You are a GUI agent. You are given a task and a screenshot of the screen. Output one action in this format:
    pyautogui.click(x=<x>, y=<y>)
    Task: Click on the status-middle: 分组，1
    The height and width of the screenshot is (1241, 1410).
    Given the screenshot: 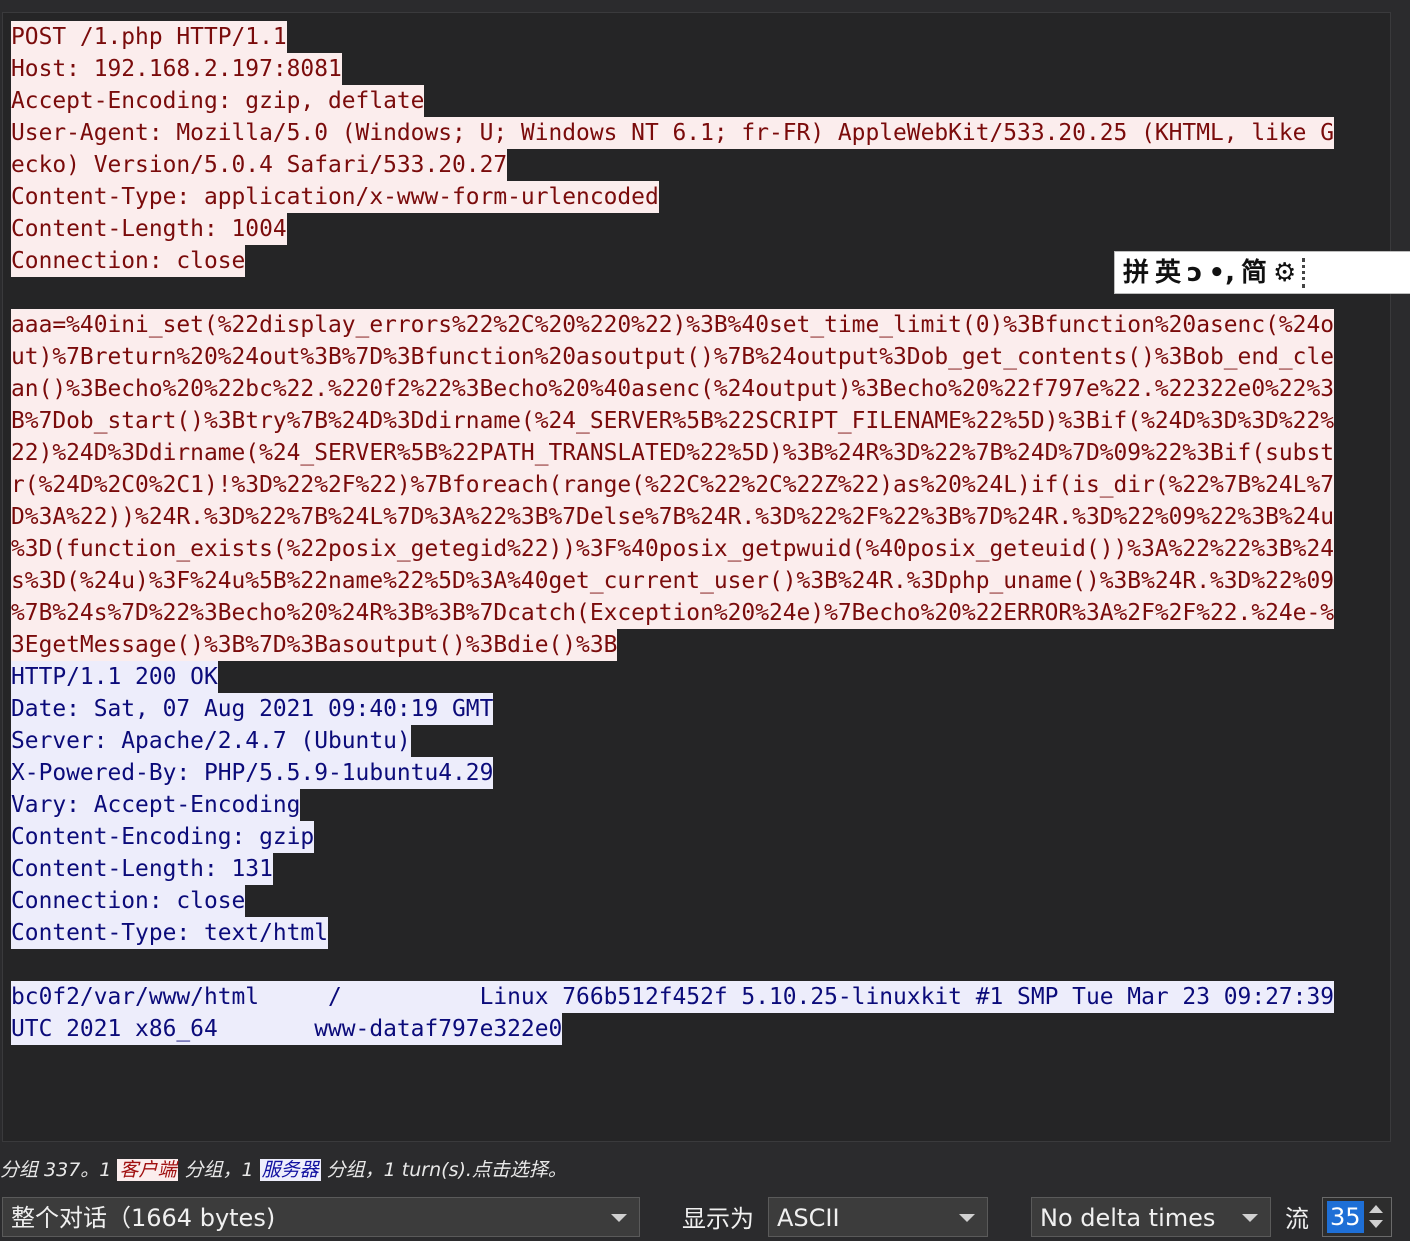 What is the action you would take?
    pyautogui.click(x=219, y=1170)
    